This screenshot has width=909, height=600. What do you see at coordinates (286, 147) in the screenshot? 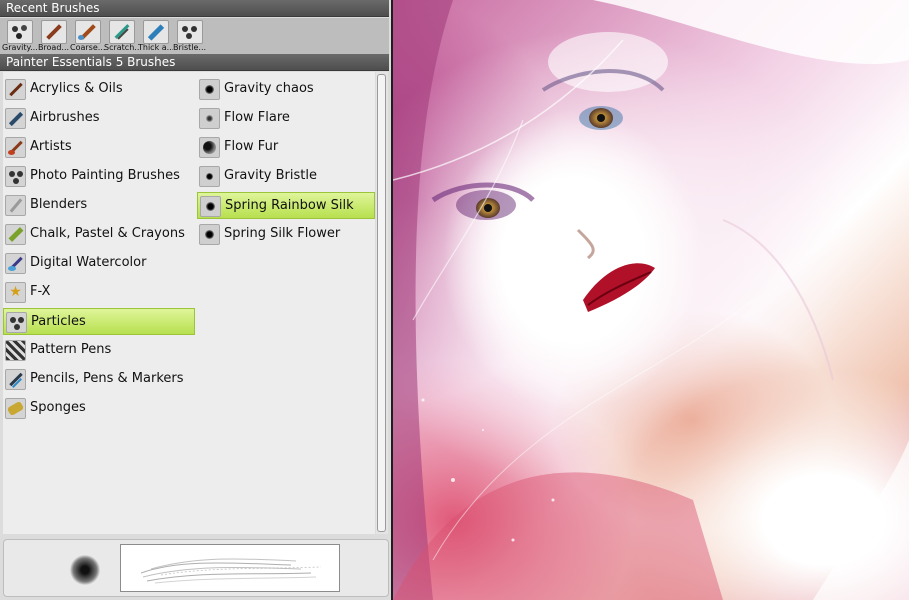
I see `variant-flow-fur: Flow Fur` at bounding box center [286, 147].